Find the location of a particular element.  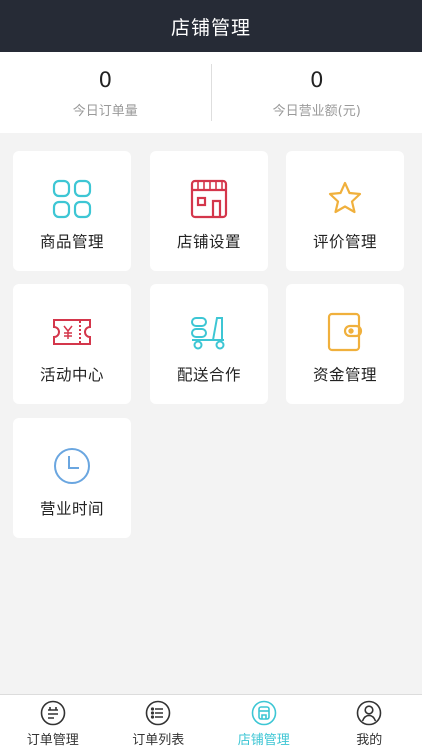

top-bar: 店铺管理 is located at coordinates (211, 26).